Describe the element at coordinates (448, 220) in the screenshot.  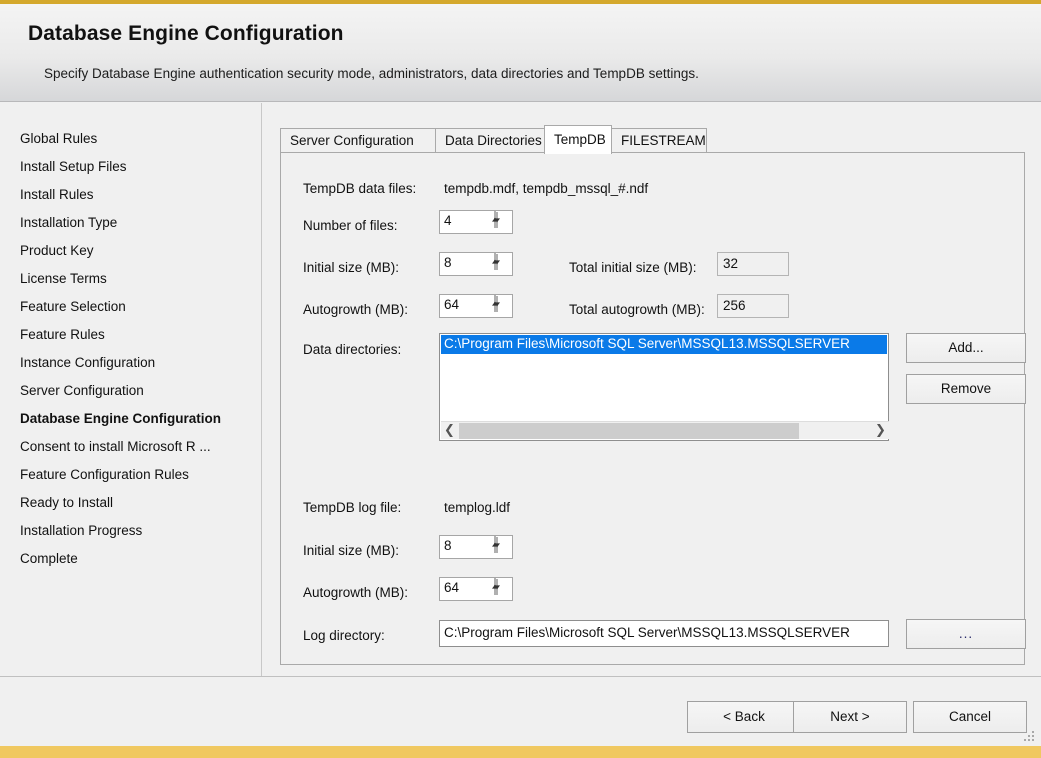
I see `number-of-files-value: 4` at that location.